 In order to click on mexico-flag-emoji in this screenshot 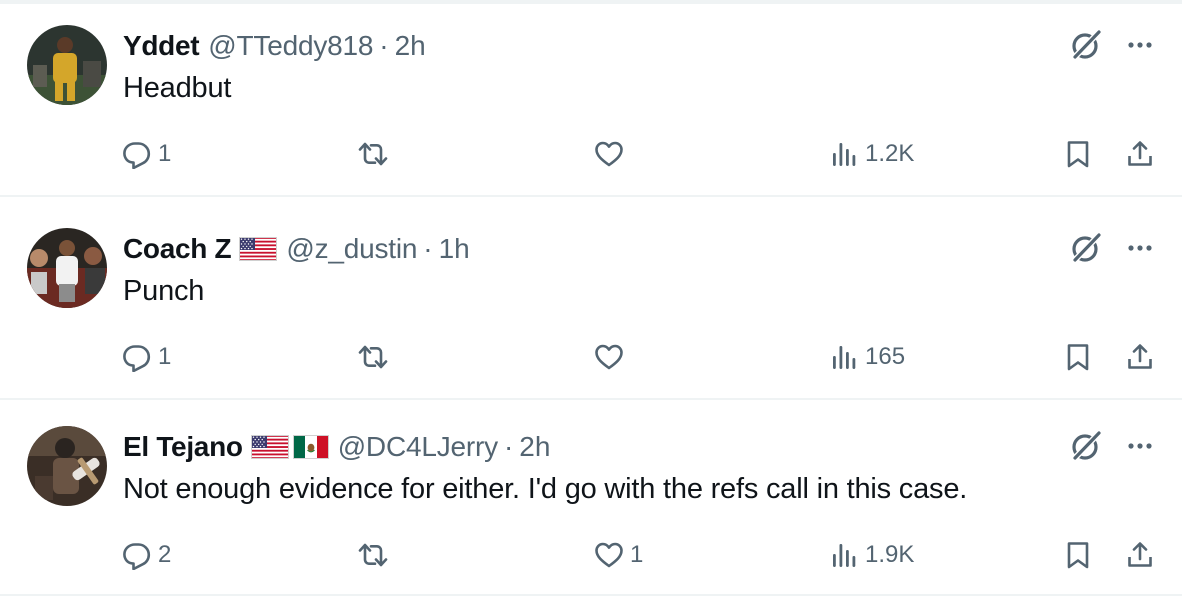, I will do `click(311, 447)`.